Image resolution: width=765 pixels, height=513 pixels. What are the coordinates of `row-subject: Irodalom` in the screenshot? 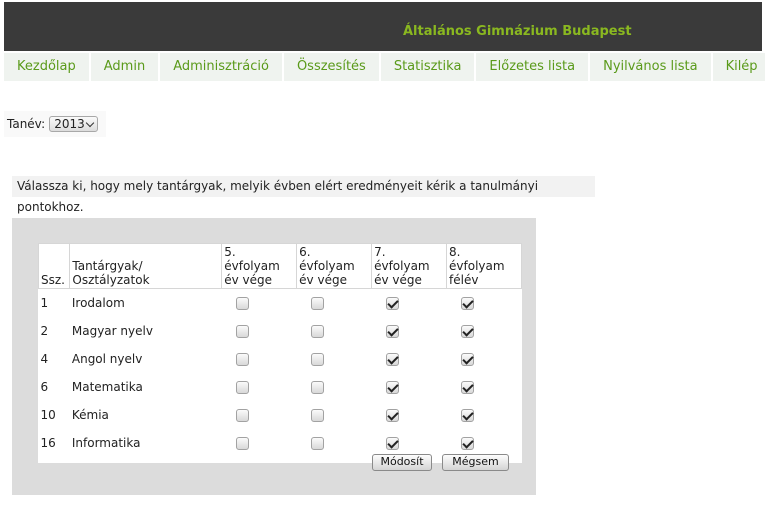 It's located at (98, 303).